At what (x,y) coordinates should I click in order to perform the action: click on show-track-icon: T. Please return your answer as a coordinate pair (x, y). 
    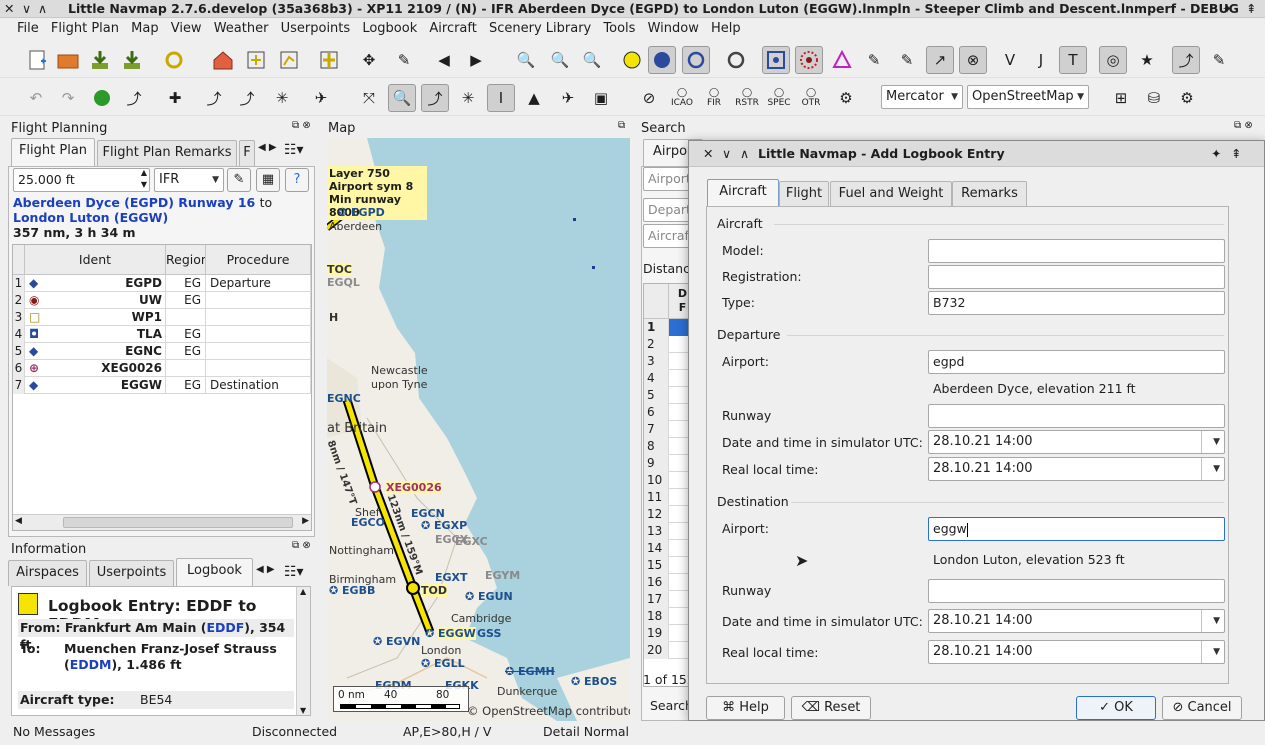
    Looking at the image, I should click on (1073, 60).